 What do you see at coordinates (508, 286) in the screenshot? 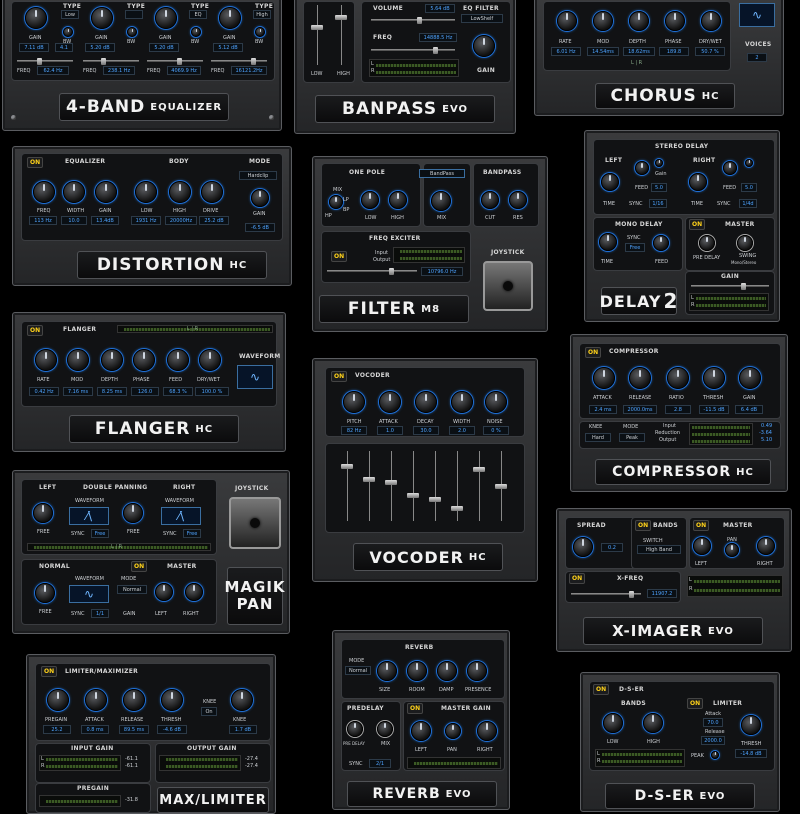
I see `filter-joystick-pad` at bounding box center [508, 286].